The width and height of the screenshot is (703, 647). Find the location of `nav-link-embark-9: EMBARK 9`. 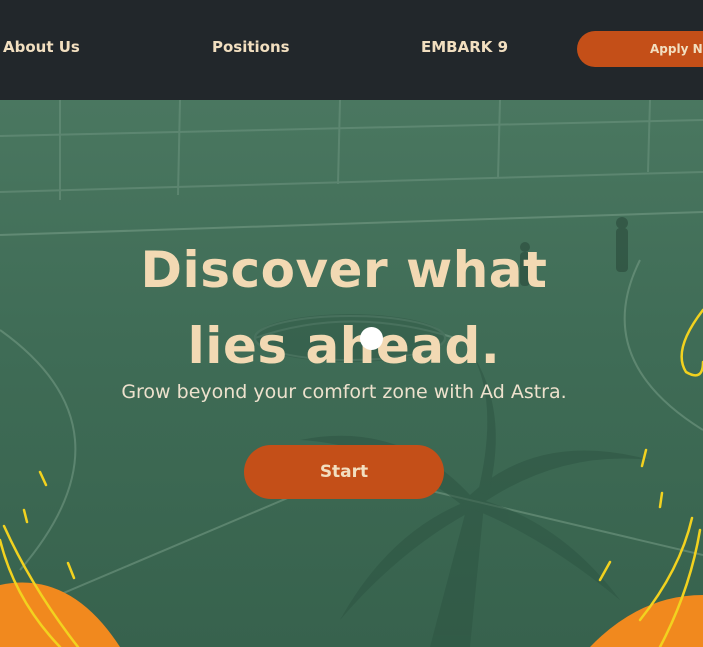

nav-link-embark-9: EMBARK 9 is located at coordinates (464, 47).